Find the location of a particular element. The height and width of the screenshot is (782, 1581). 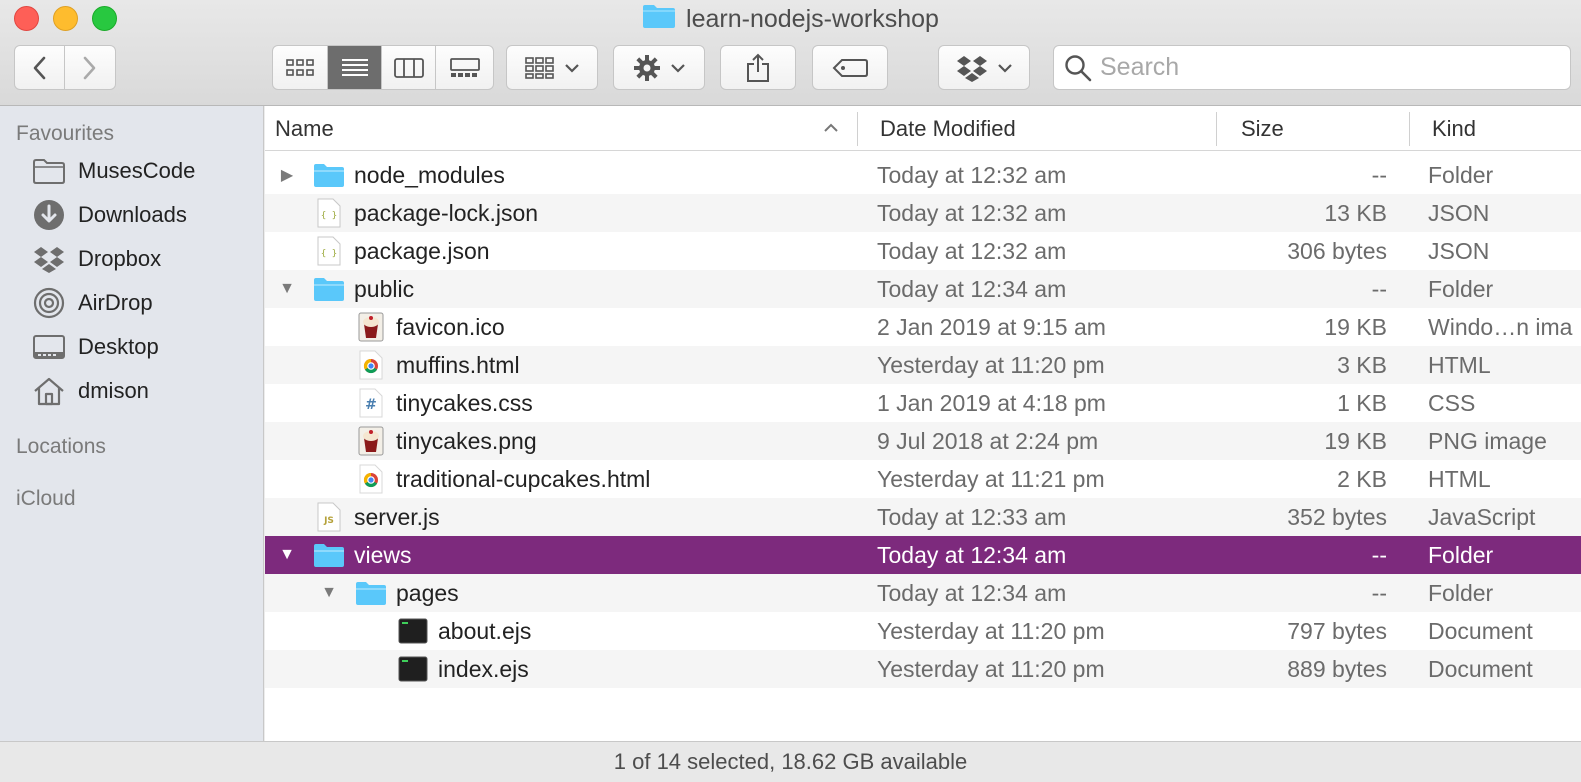

file-date-modified: 2 Jan 2019 at 9:15 am is located at coordinates (991, 326).